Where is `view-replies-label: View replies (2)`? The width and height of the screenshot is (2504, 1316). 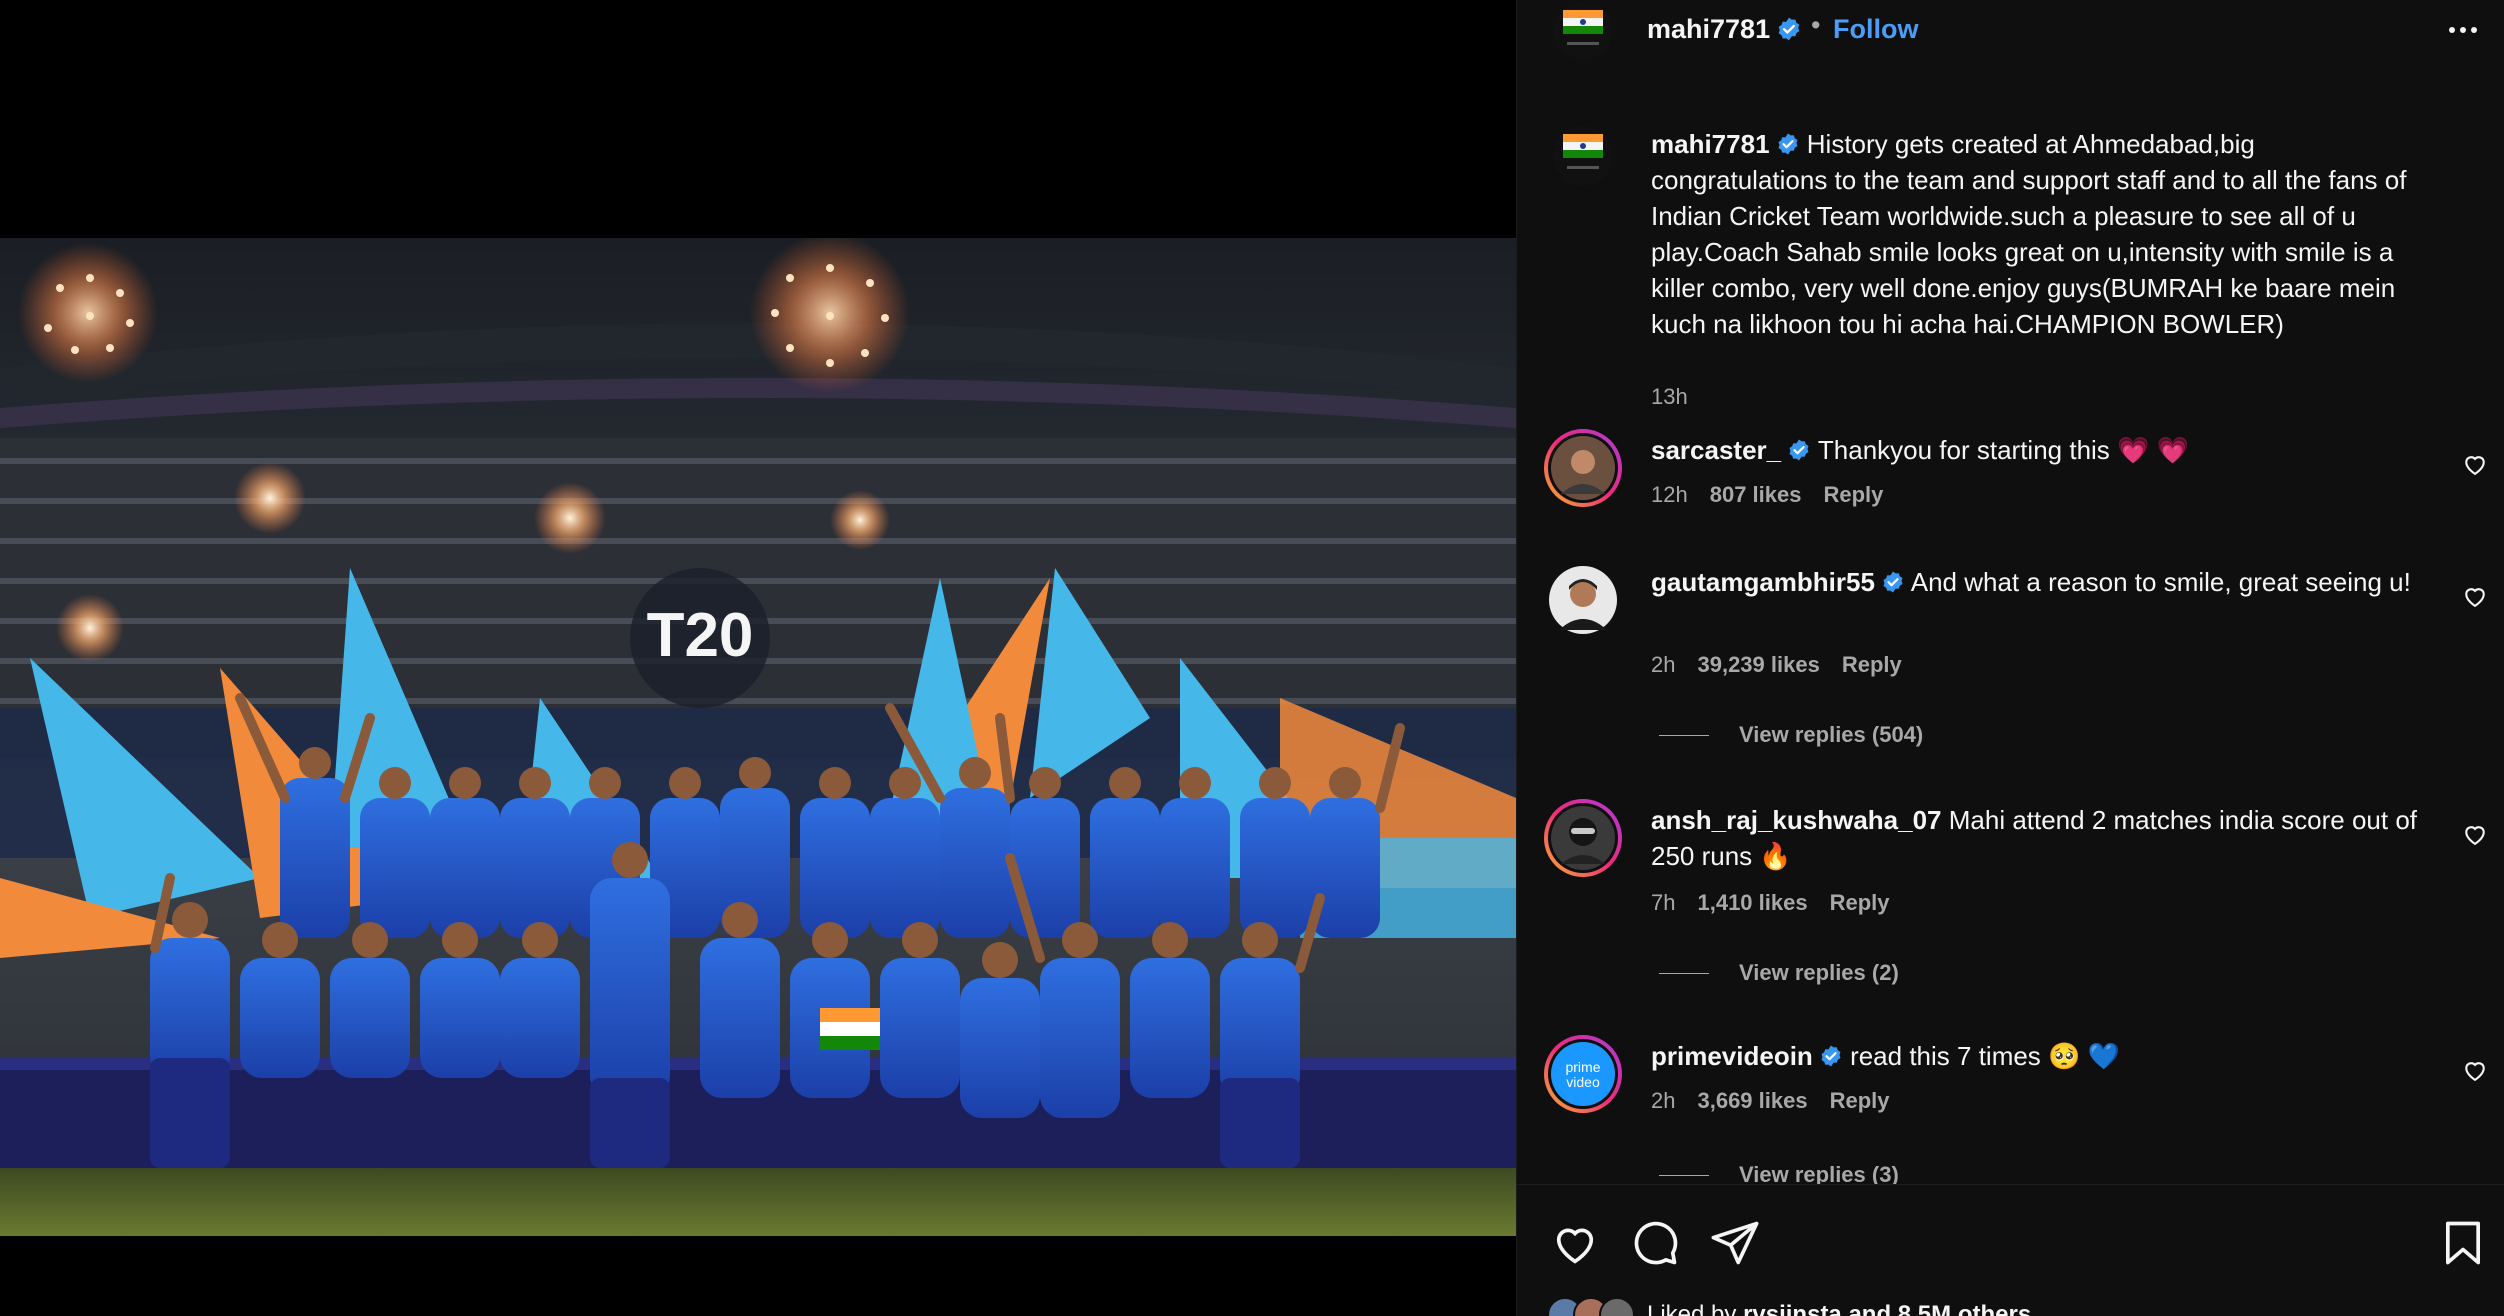
view-replies-label: View replies (2) is located at coordinates (1819, 973).